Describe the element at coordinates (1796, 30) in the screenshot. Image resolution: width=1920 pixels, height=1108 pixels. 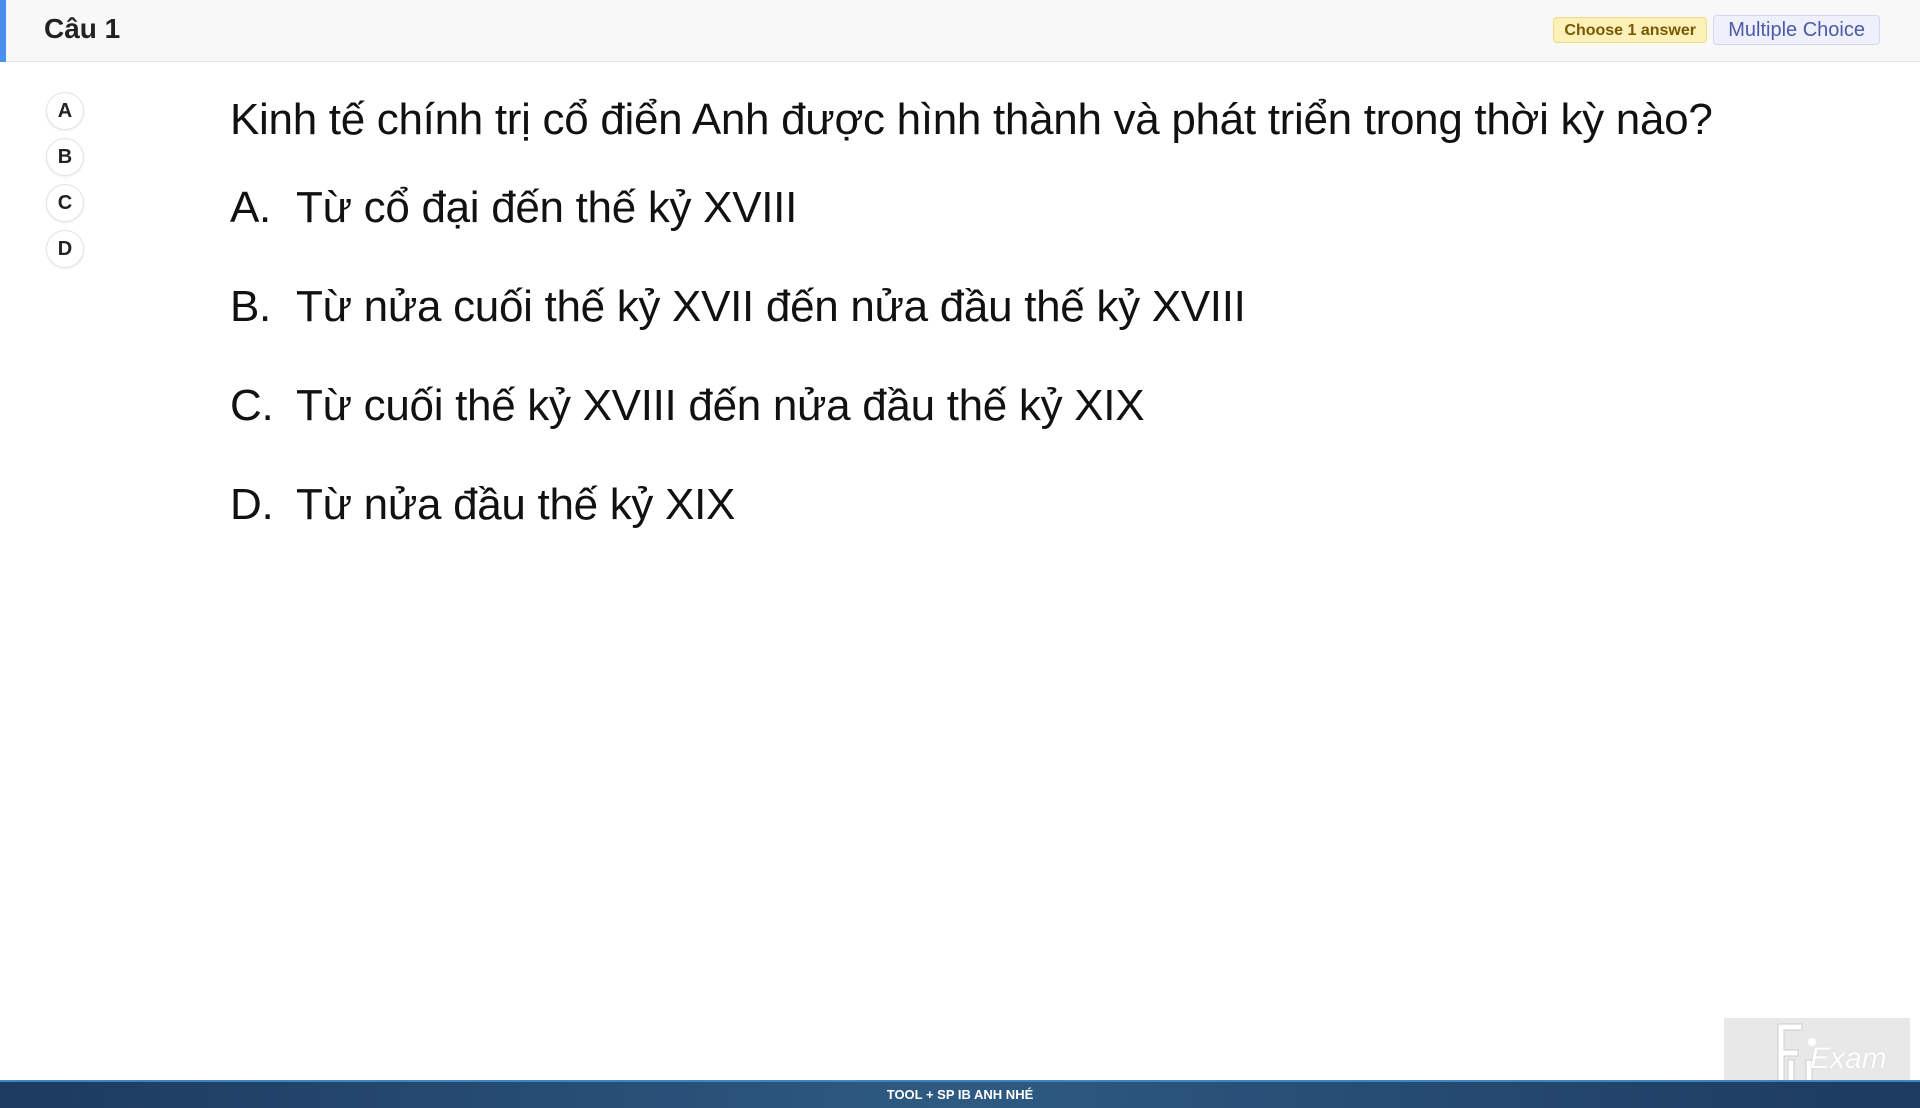
I see `question-type-badge: Multiple Choice` at that location.